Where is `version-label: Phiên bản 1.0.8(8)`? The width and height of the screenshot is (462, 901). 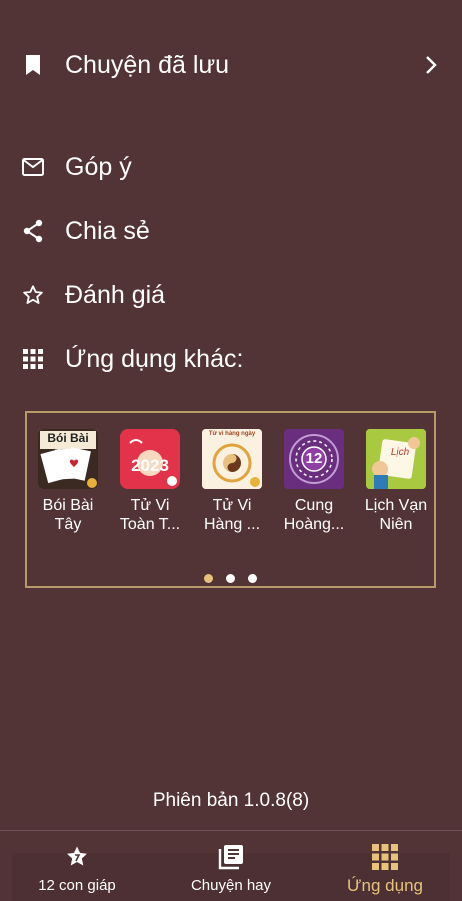
version-label: Phiên bản 1.0.8(8) is located at coordinates (231, 800).